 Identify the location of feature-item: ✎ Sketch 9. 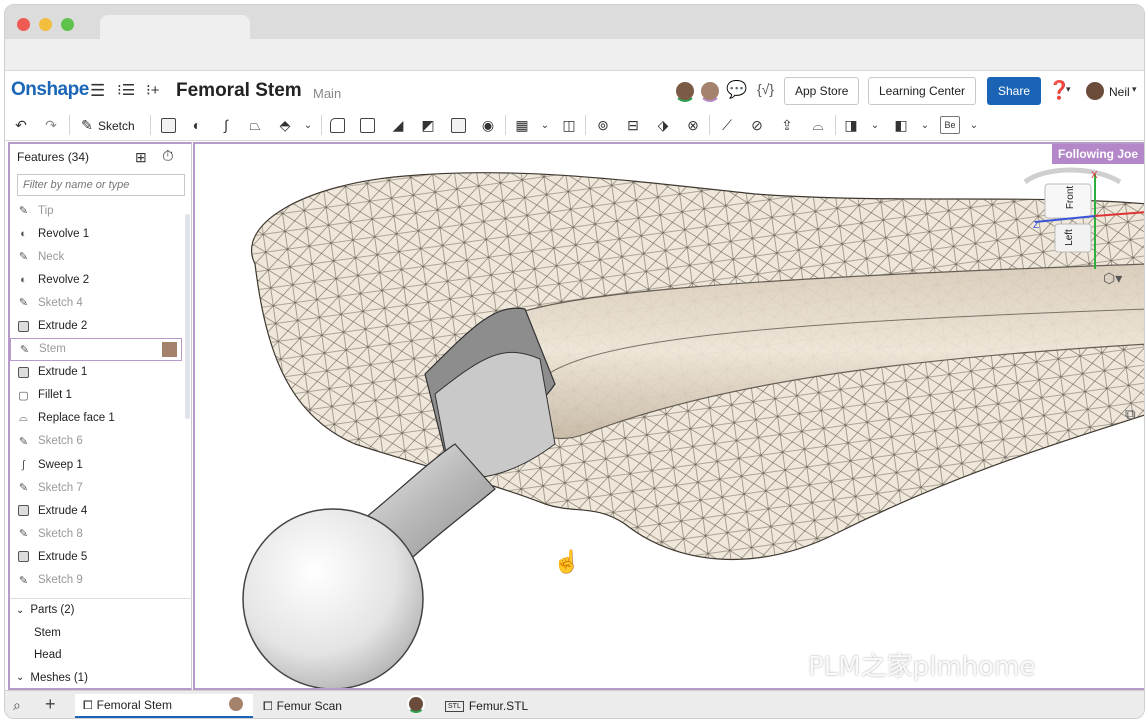
(96, 580).